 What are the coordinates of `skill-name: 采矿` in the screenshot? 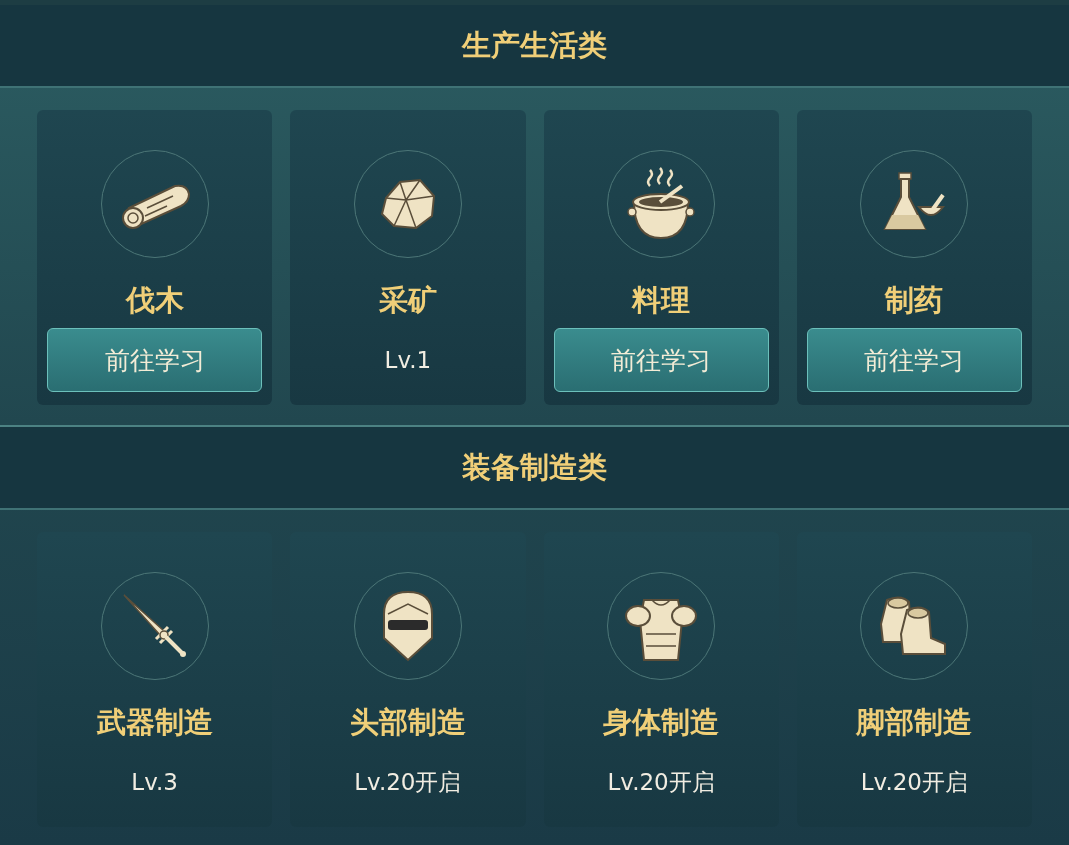 It's located at (407, 300).